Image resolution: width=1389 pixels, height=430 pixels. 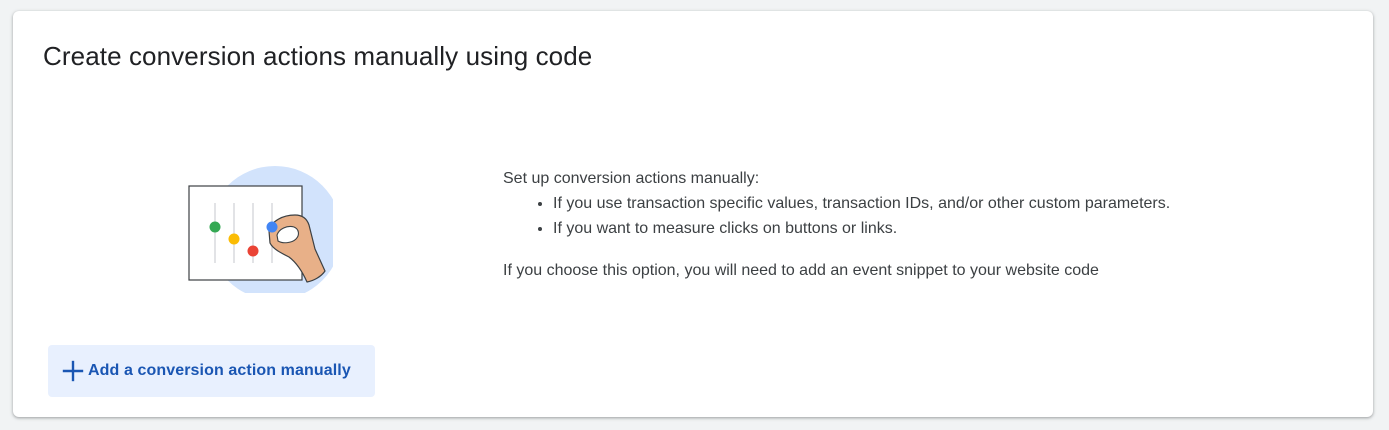 What do you see at coordinates (73, 371) in the screenshot?
I see `plus-icon` at bounding box center [73, 371].